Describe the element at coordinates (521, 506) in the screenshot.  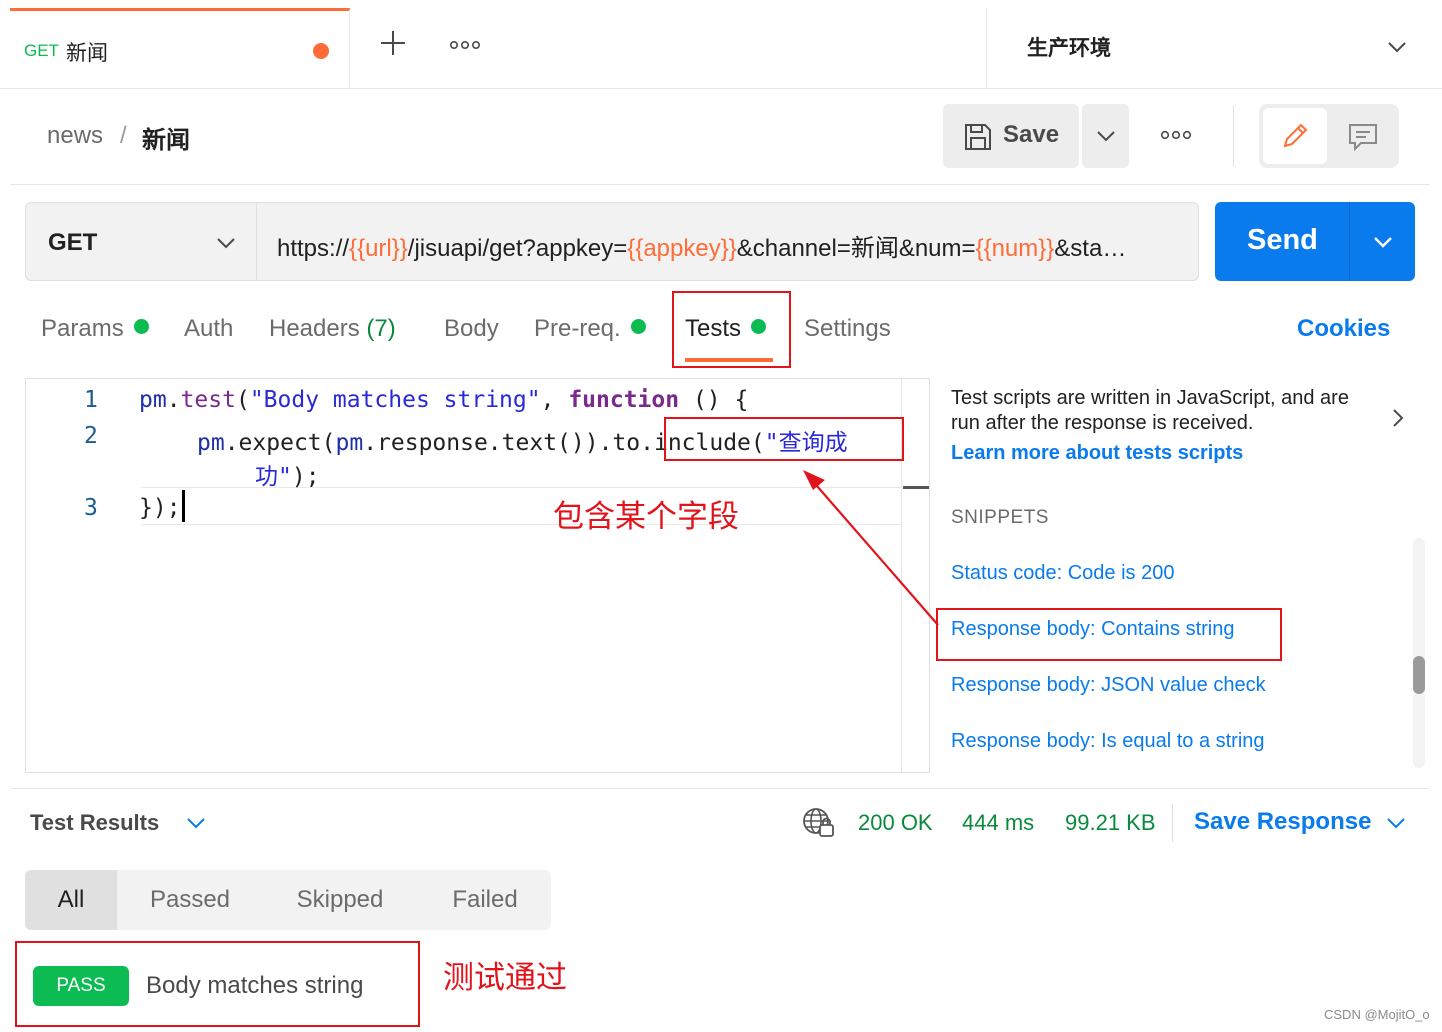
I see `current-line-highlight` at that location.